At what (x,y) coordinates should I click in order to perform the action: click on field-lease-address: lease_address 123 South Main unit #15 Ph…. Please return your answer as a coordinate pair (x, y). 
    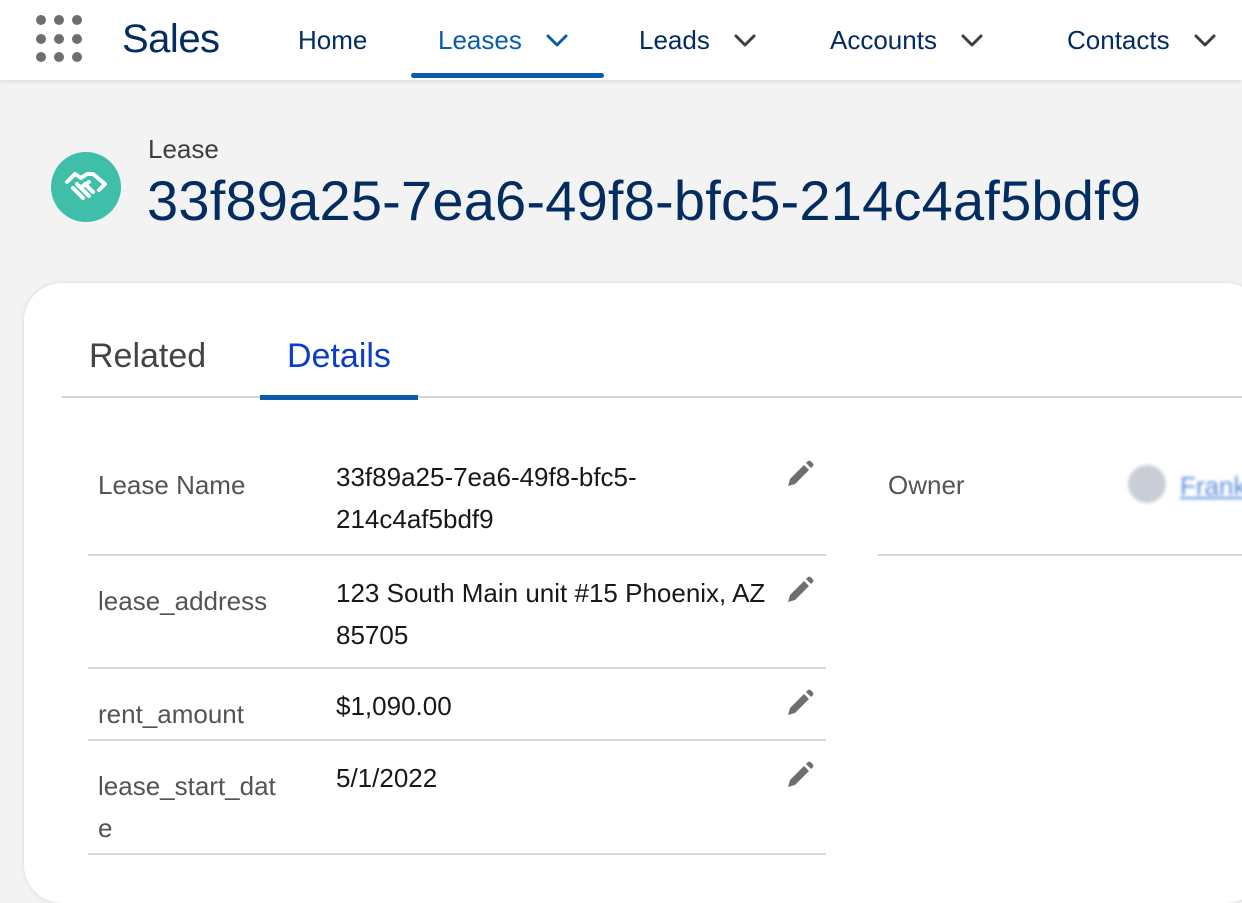
    Looking at the image, I should click on (457, 612).